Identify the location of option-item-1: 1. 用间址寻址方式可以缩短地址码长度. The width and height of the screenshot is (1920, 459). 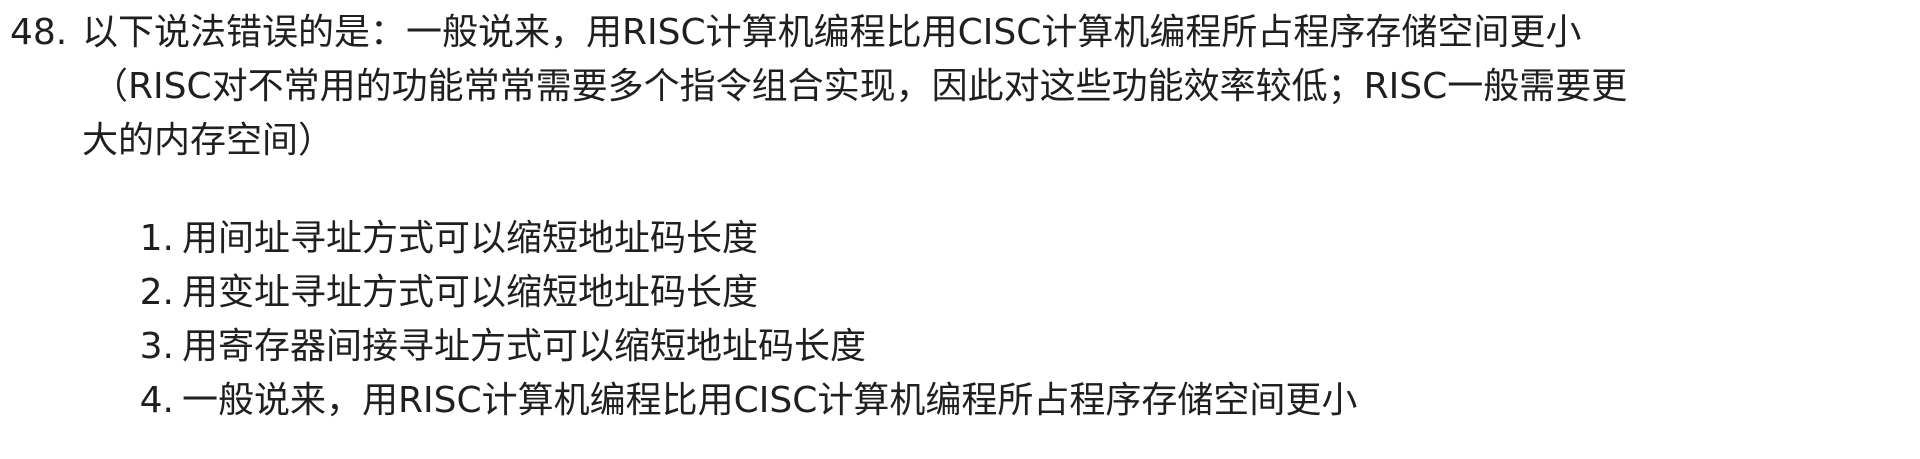
(719, 239).